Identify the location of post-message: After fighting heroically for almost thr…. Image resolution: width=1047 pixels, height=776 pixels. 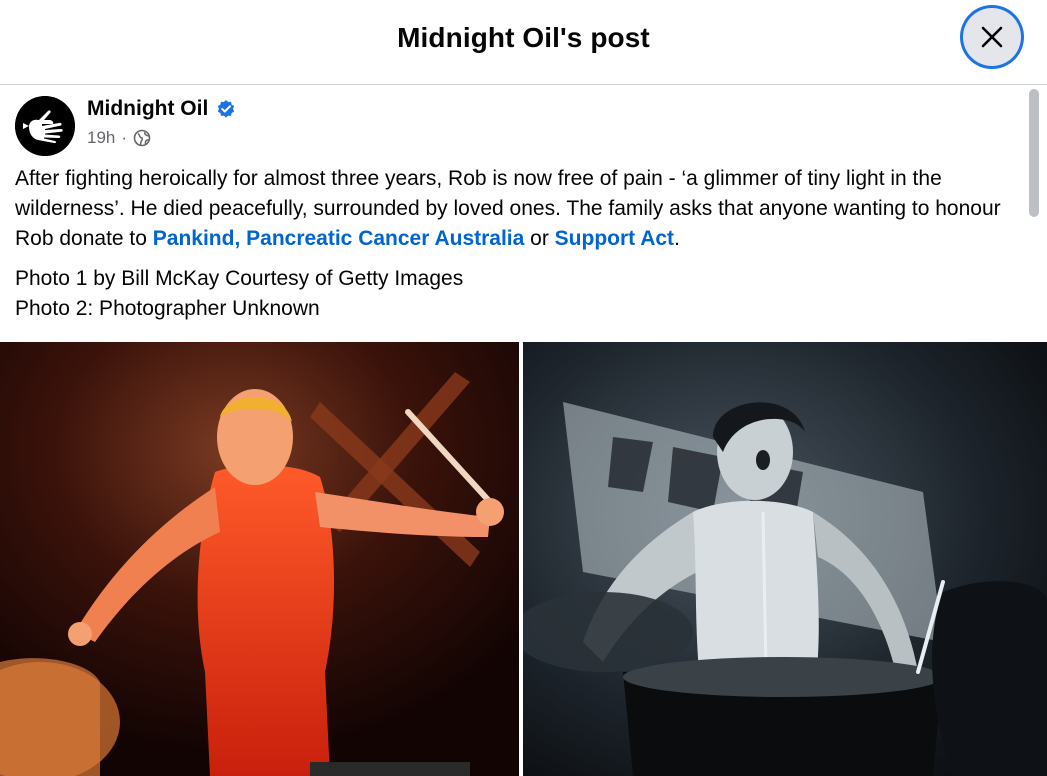
(522, 209).